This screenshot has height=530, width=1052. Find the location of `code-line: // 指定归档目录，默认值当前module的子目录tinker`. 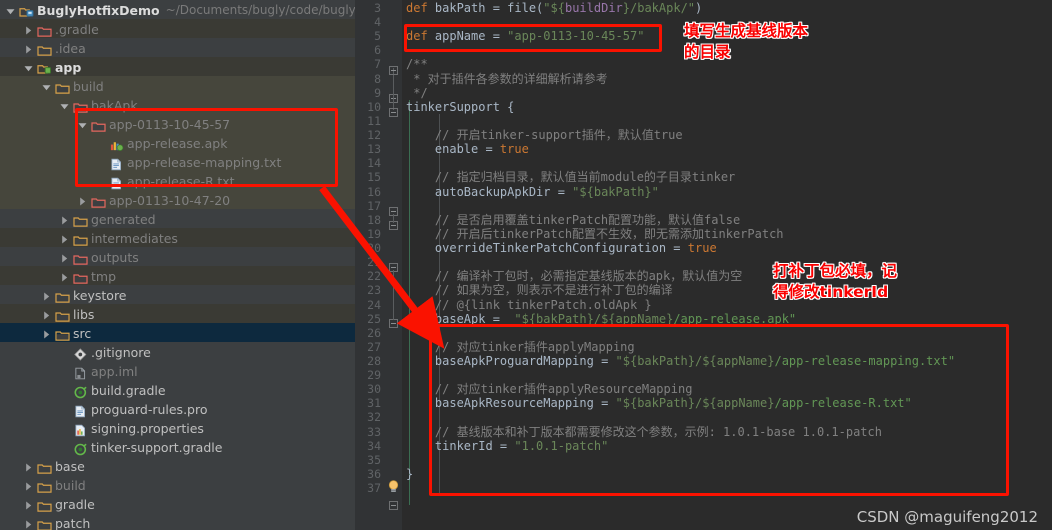

code-line: // 指定归档目录，默认值当前module的子目录tinker is located at coordinates (570, 177).